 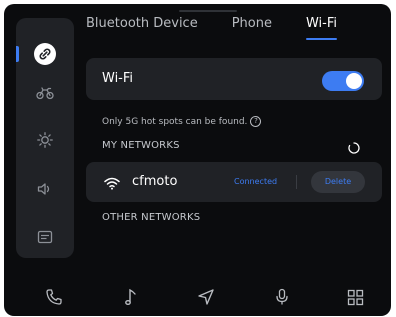 I want to click on volume-icon, so click(x=45, y=190).